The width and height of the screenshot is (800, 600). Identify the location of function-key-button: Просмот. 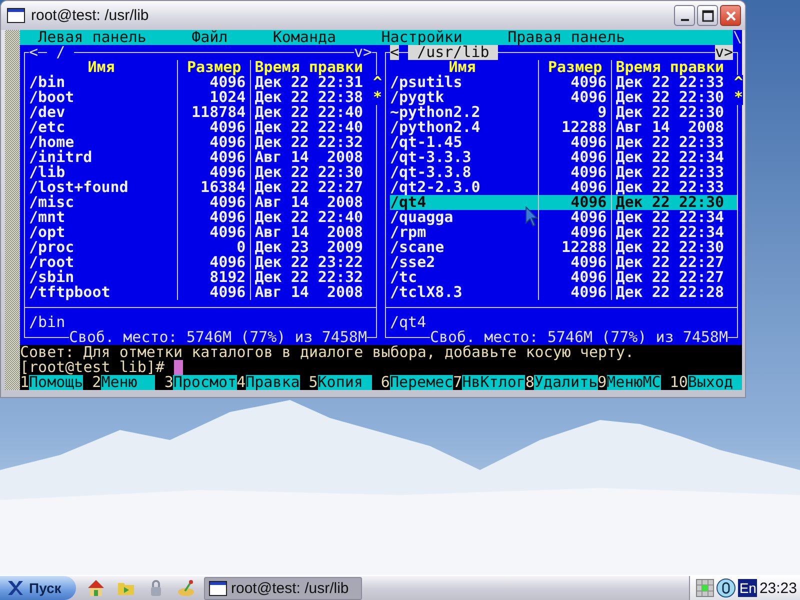
(205, 382).